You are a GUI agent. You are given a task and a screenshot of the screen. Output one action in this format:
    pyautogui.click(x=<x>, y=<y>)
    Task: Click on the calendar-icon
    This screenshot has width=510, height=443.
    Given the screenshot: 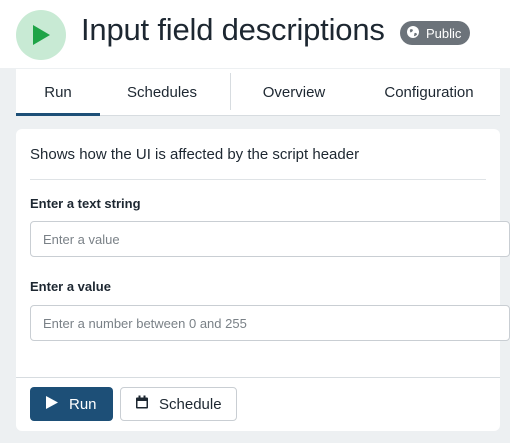 What is the action you would take?
    pyautogui.click(x=142, y=404)
    